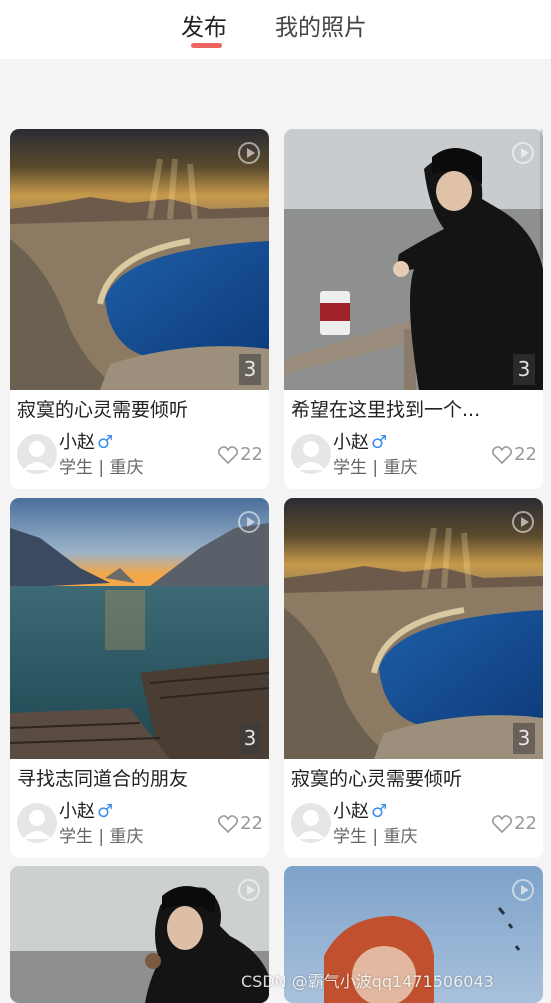 The height and width of the screenshot is (1003, 551). Describe the element at coordinates (541, 194) in the screenshot. I see `scrollbar` at that location.